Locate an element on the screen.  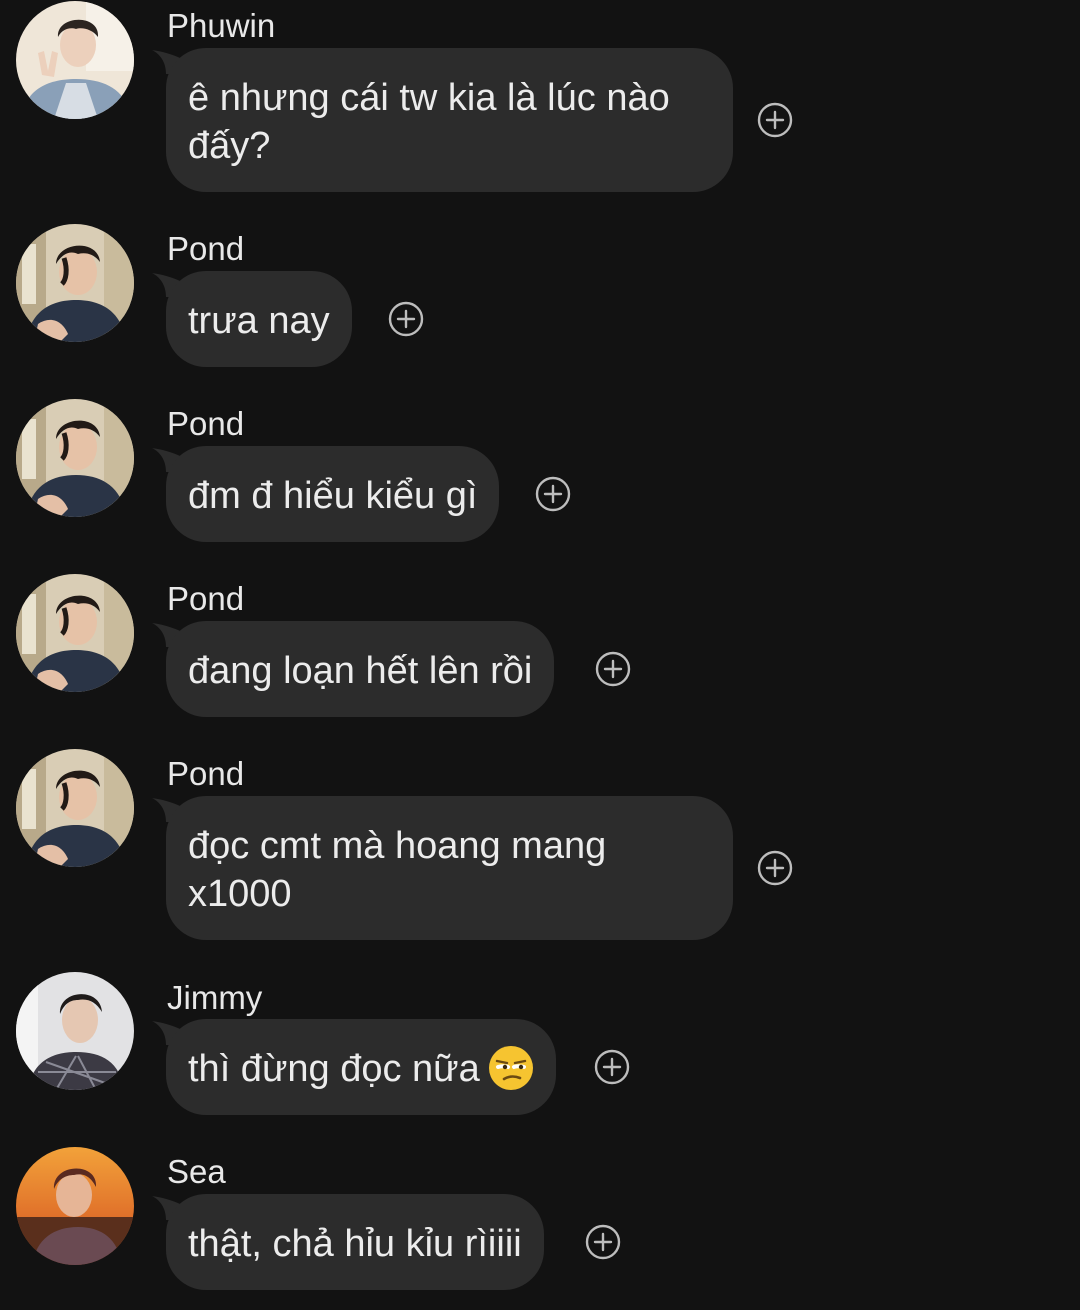
message-text: thì đừng đọc nữa is located at coordinates (334, 1069).